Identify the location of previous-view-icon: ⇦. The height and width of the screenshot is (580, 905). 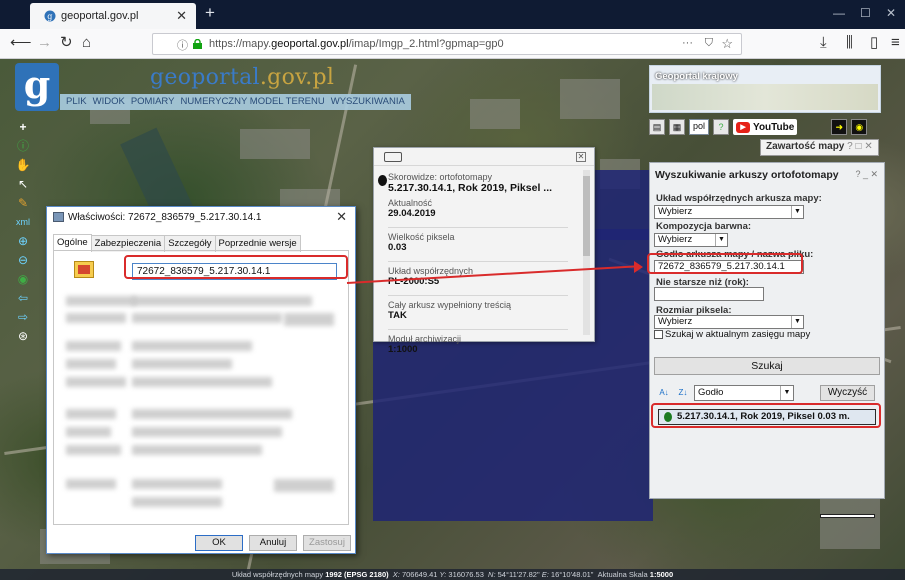
(23, 298).